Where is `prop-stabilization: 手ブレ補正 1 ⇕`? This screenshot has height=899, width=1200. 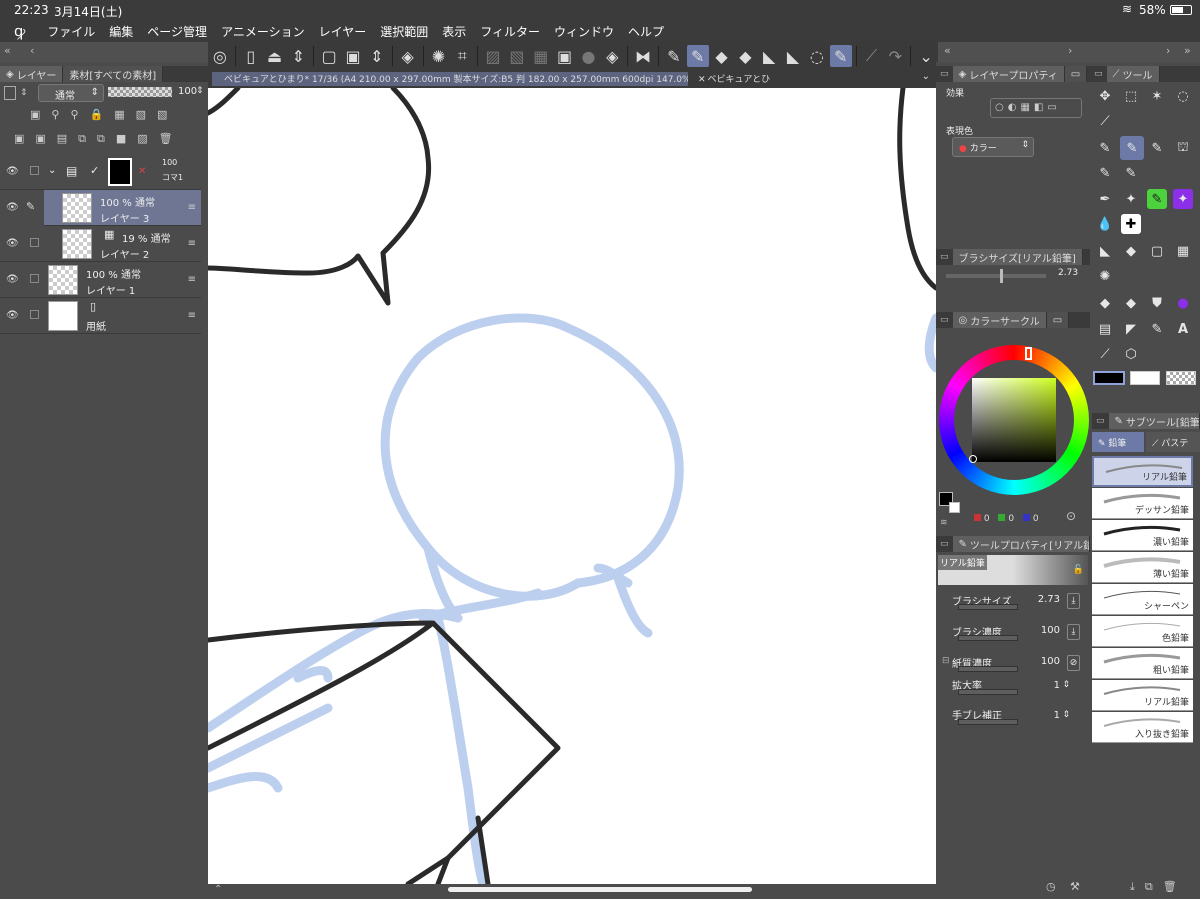
prop-stabilization: 手ブレ補正 1 ⇕ is located at coordinates (1014, 720).